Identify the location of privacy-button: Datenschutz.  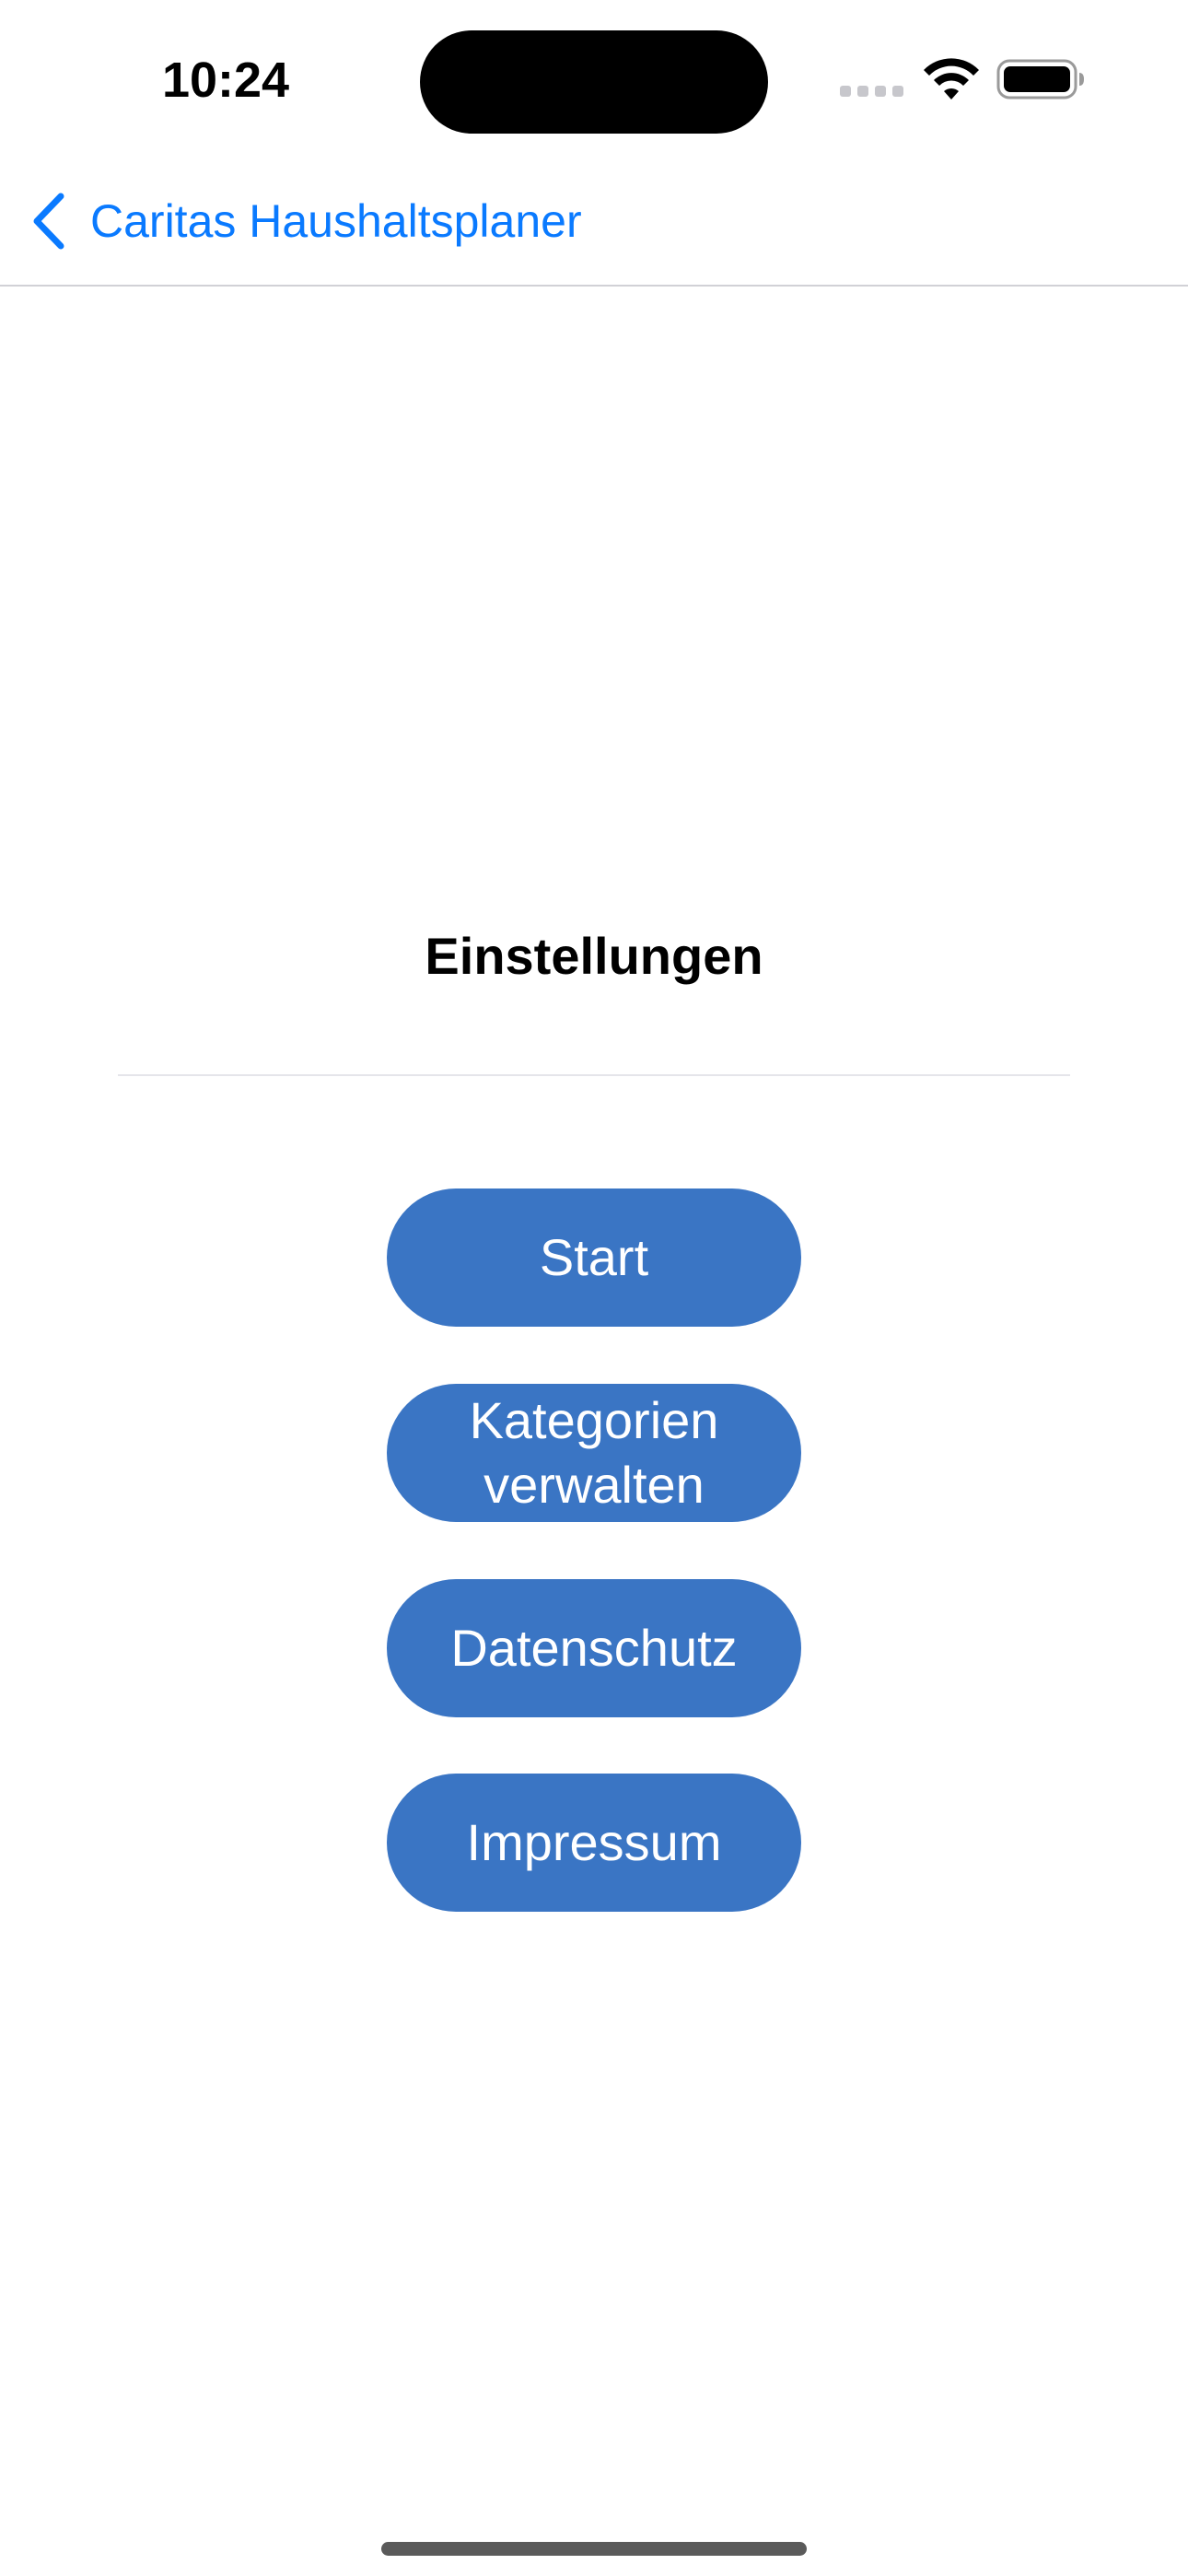
(594, 1648).